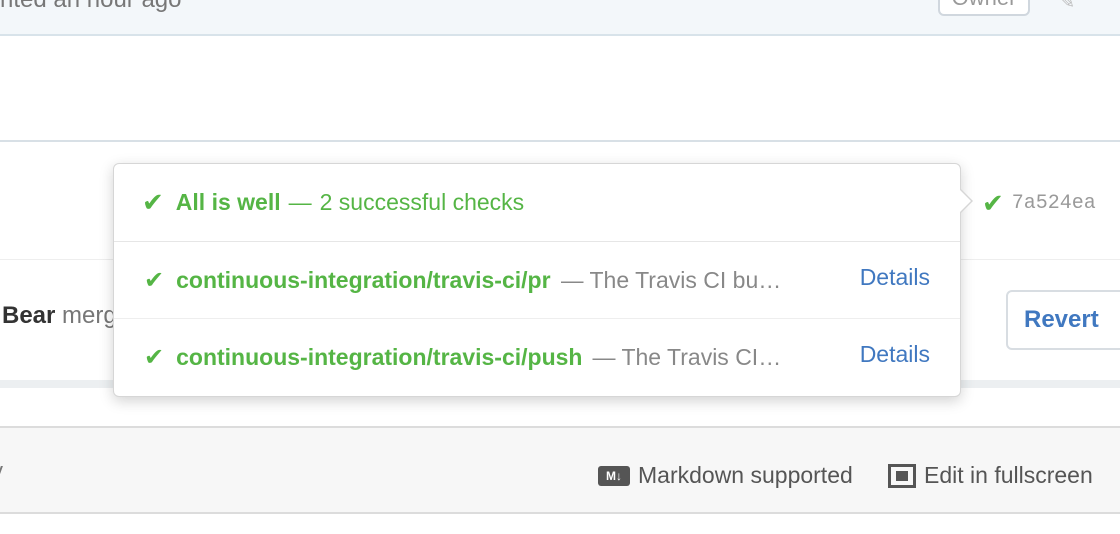 The height and width of the screenshot is (534, 1120). Describe the element at coordinates (745, 475) in the screenshot. I see `markdown-label: Markdown supported` at that location.